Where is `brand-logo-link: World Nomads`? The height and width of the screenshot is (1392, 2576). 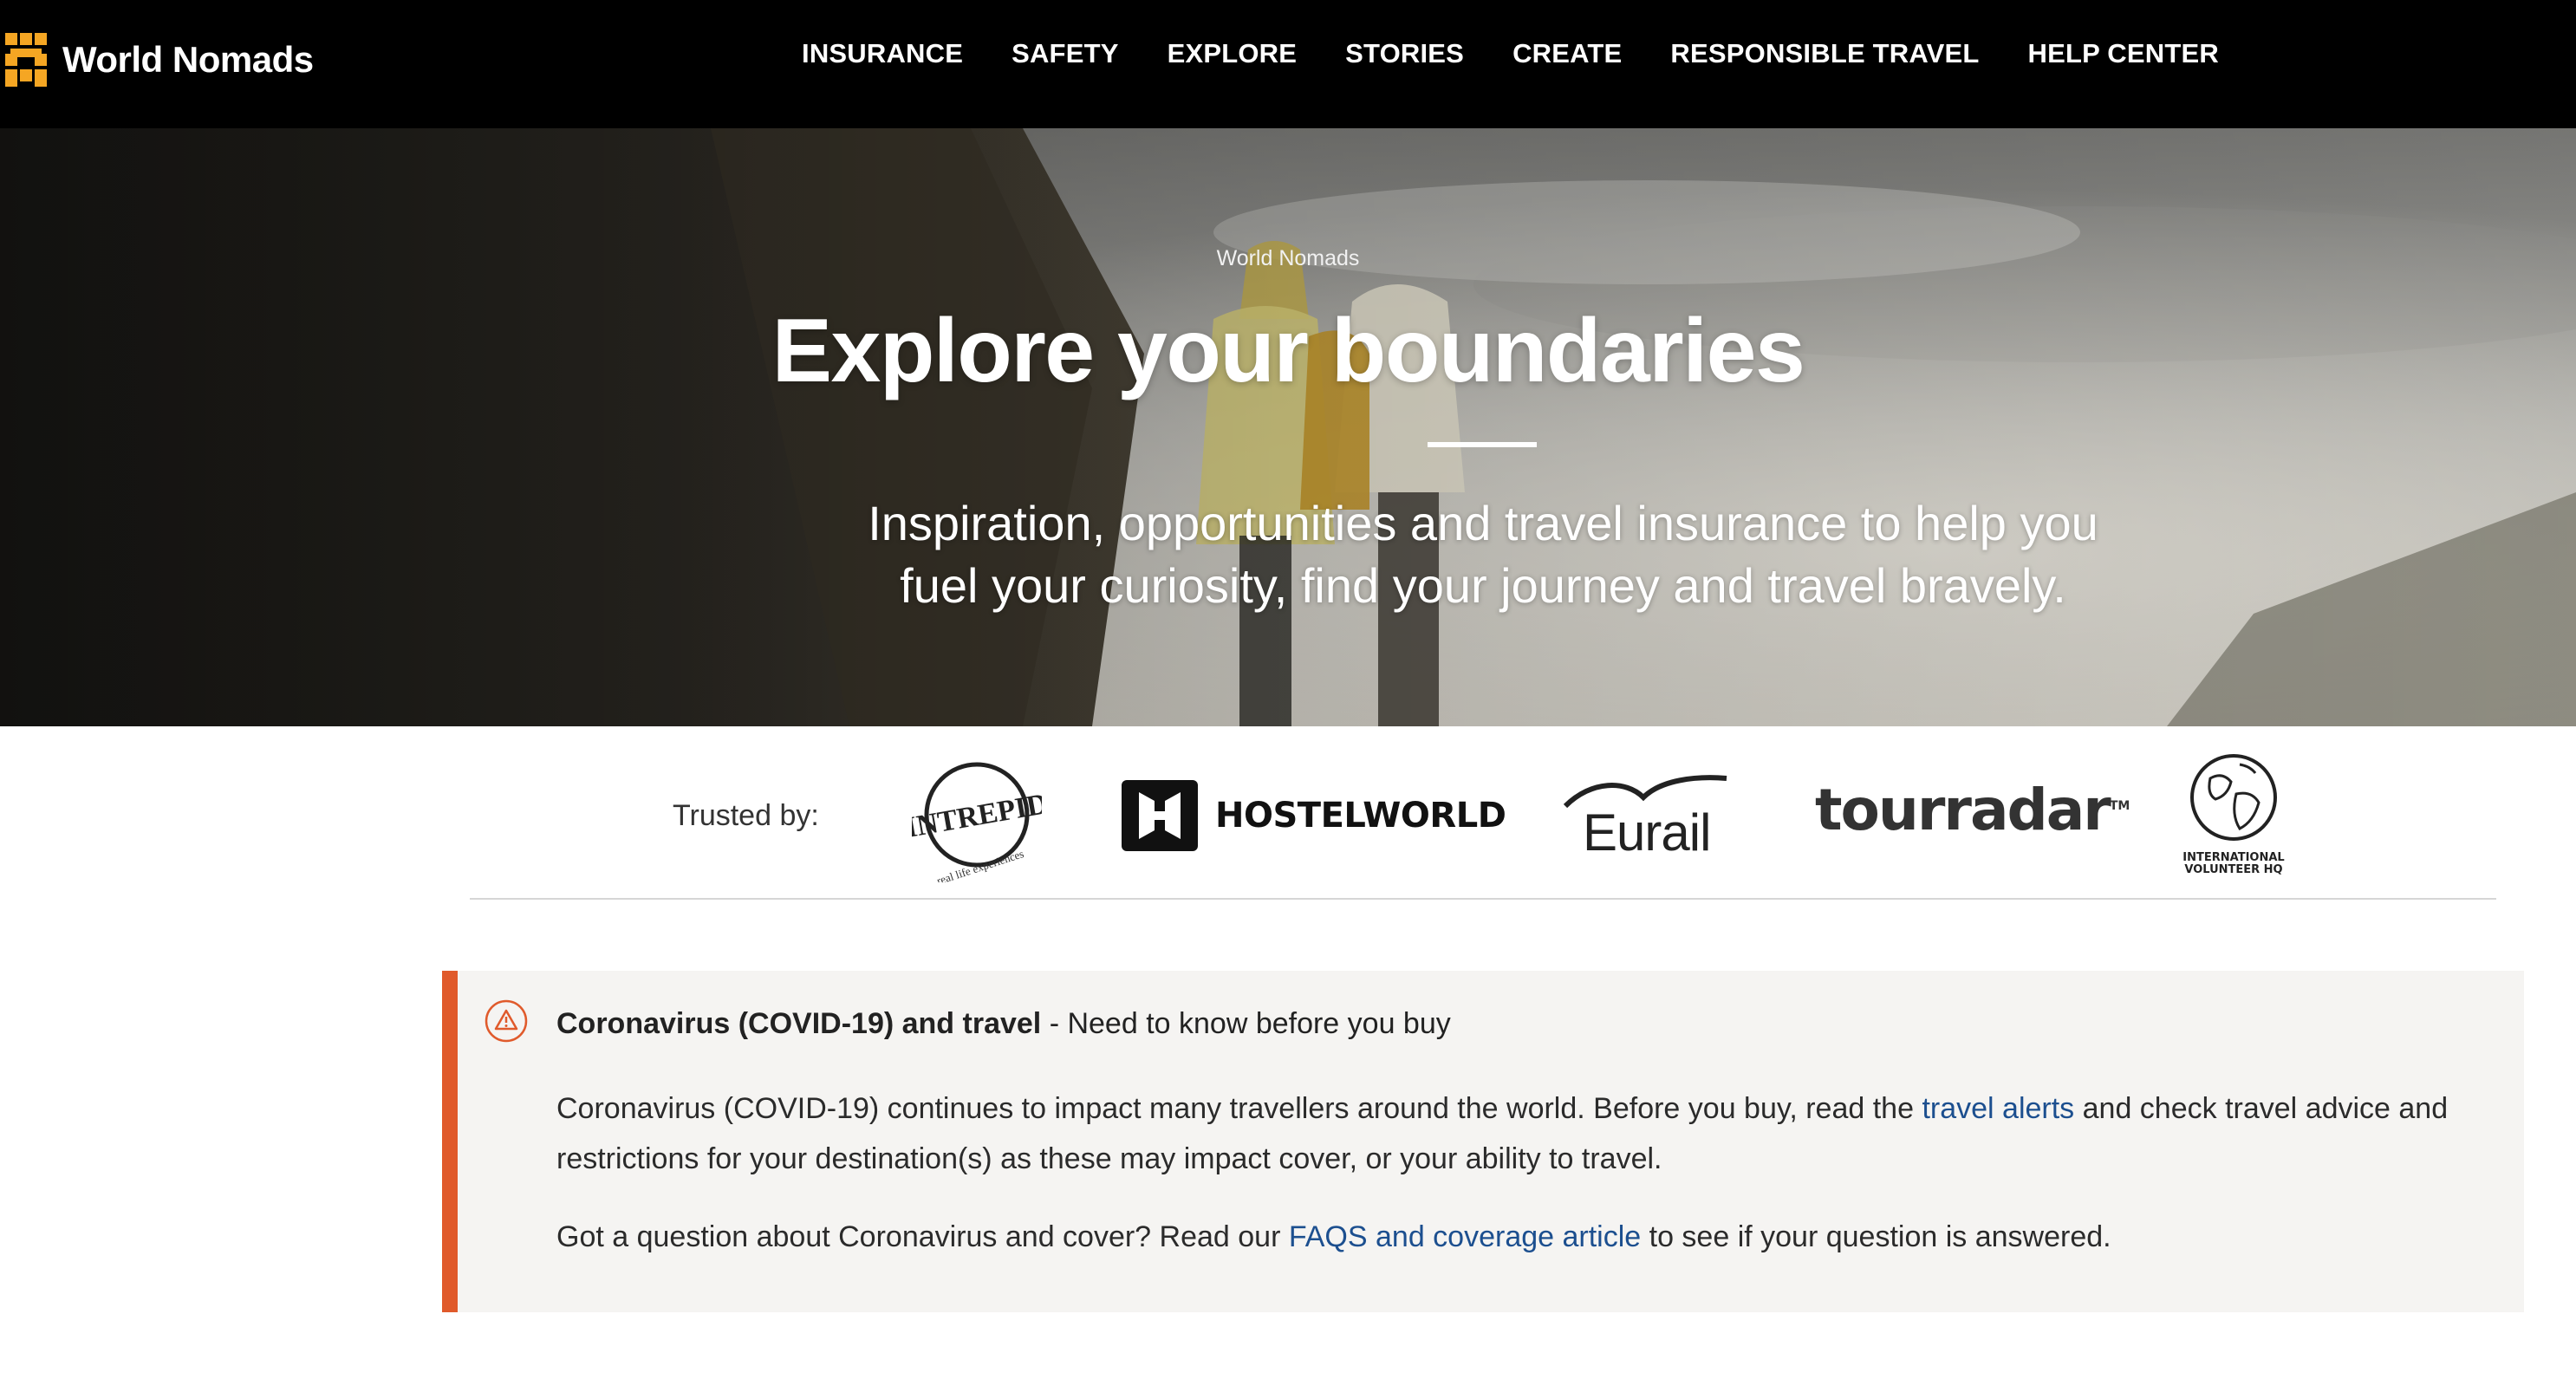 brand-logo-link: World Nomads is located at coordinates (159, 59).